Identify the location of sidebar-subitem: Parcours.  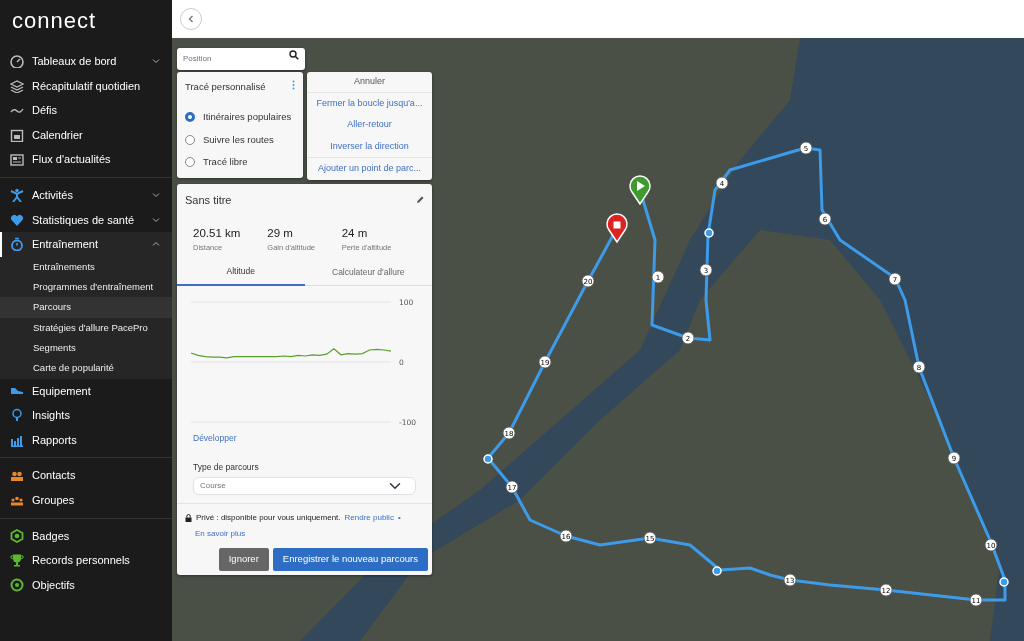
(86, 307).